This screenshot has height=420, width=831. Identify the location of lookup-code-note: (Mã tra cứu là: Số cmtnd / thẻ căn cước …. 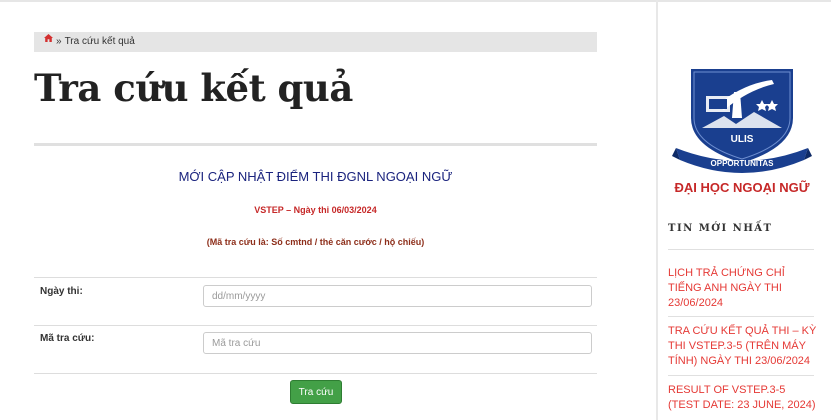
(315, 242).